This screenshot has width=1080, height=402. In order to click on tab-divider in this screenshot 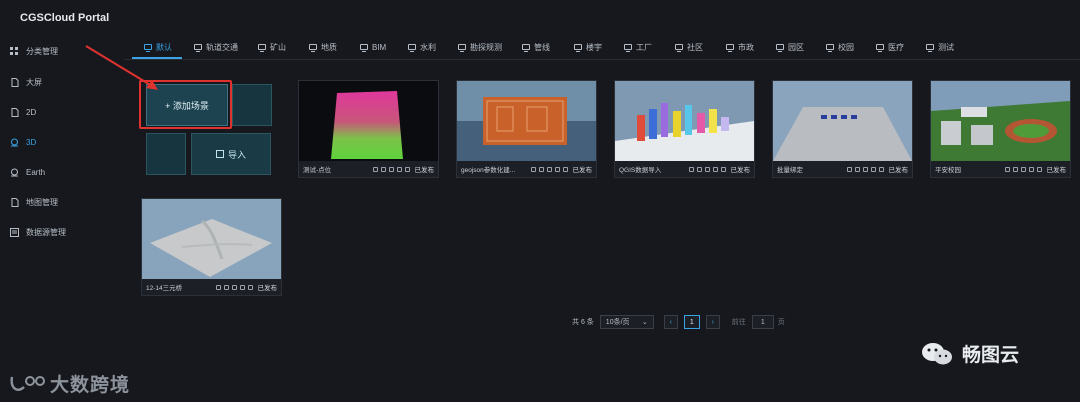, I will do `click(602, 59)`.